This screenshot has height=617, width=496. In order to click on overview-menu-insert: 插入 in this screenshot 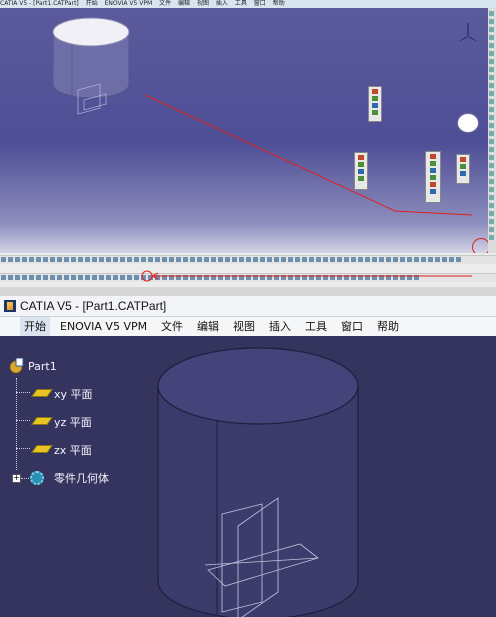, I will do `click(222, 3)`.